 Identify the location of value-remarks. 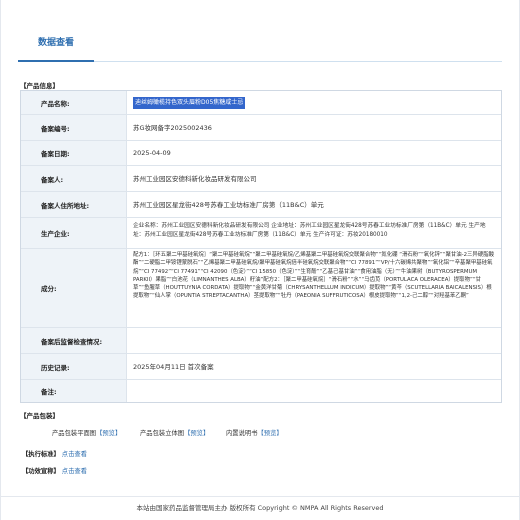
(314, 391).